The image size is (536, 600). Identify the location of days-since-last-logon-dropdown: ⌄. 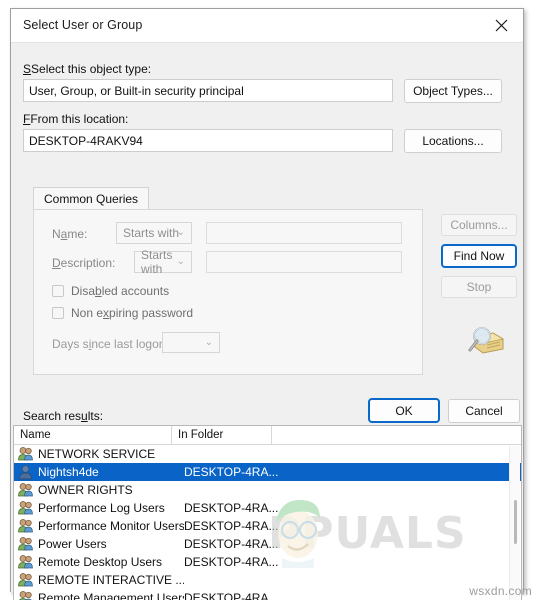
(191, 342).